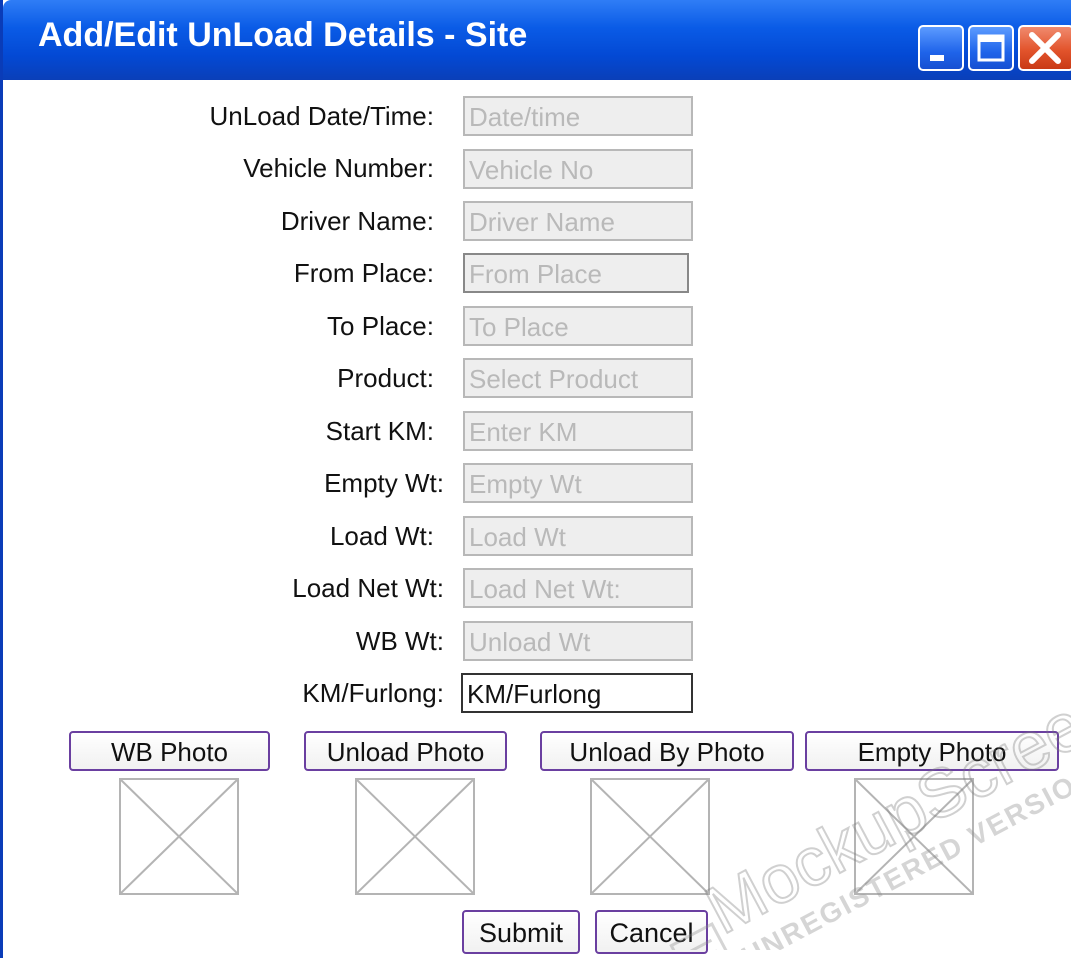 The width and height of the screenshot is (1071, 958). Describe the element at coordinates (651, 932) in the screenshot. I see `cancel-button: Cancel` at that location.